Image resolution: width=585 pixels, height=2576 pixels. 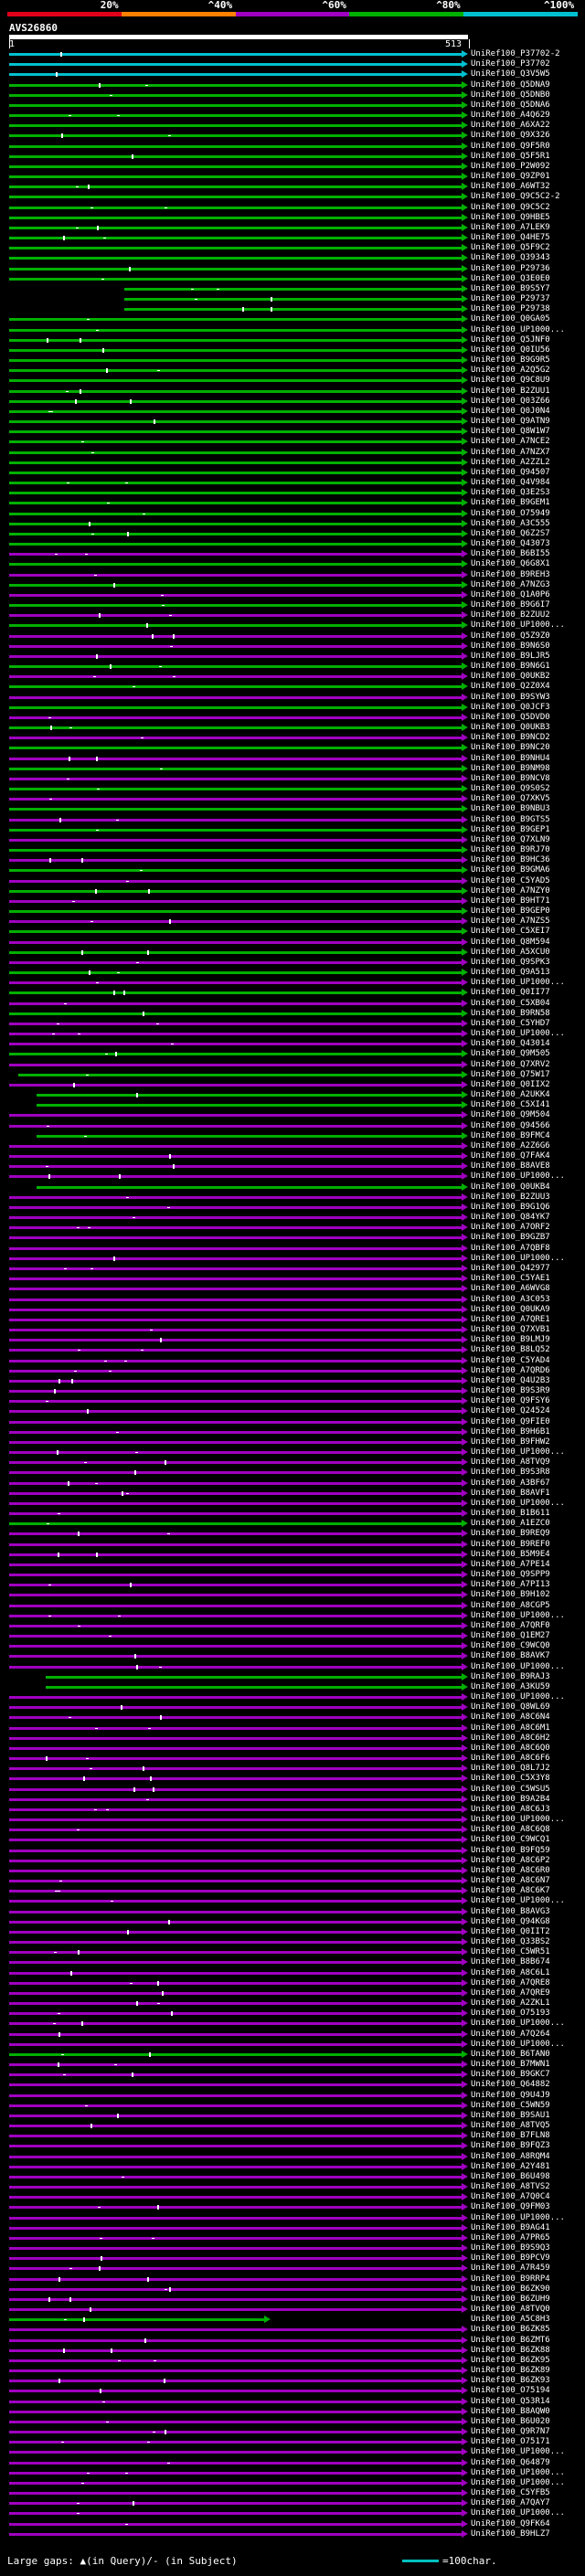 What do you see at coordinates (511, 2096) in the screenshot?
I see `hit-id-link: UniRef100_Q9U4J9` at bounding box center [511, 2096].